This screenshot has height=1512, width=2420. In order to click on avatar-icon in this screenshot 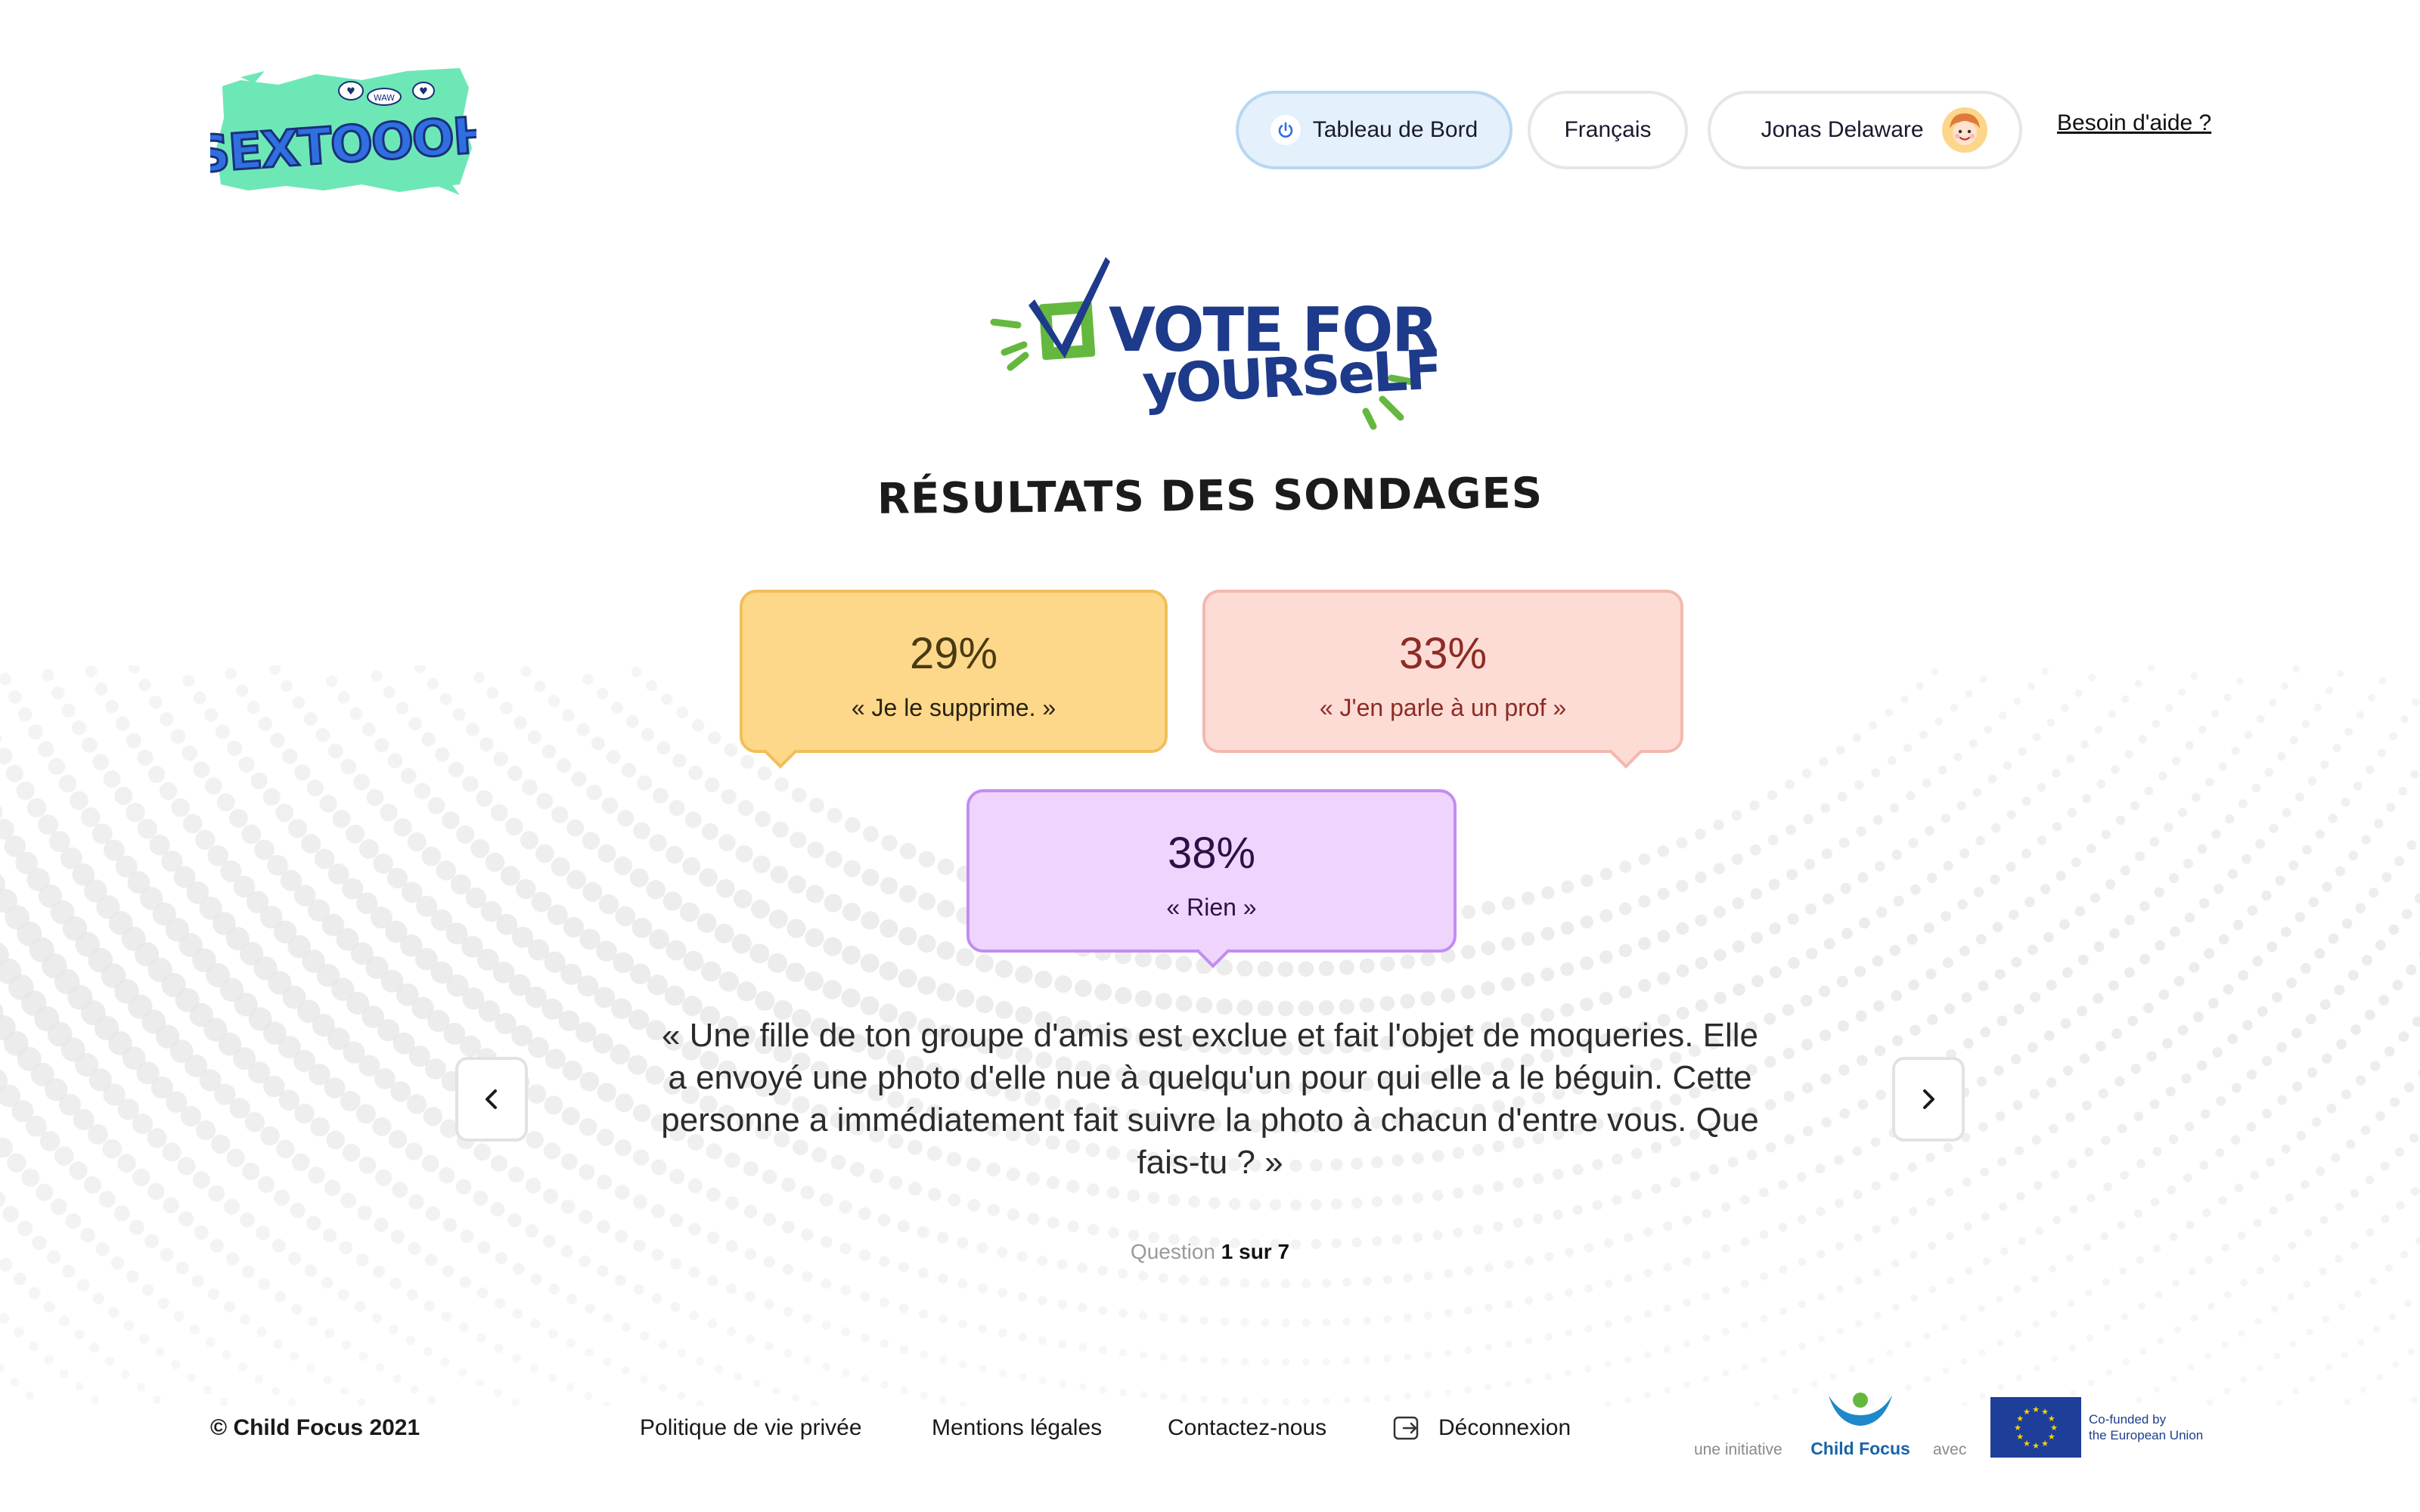, I will do `click(1964, 130)`.